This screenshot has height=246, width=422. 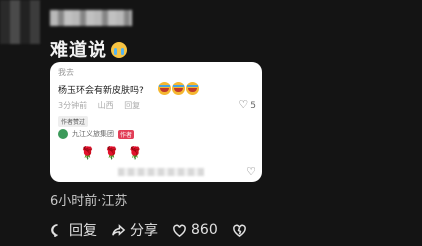 I want to click on heart-icon, so click(x=179, y=230).